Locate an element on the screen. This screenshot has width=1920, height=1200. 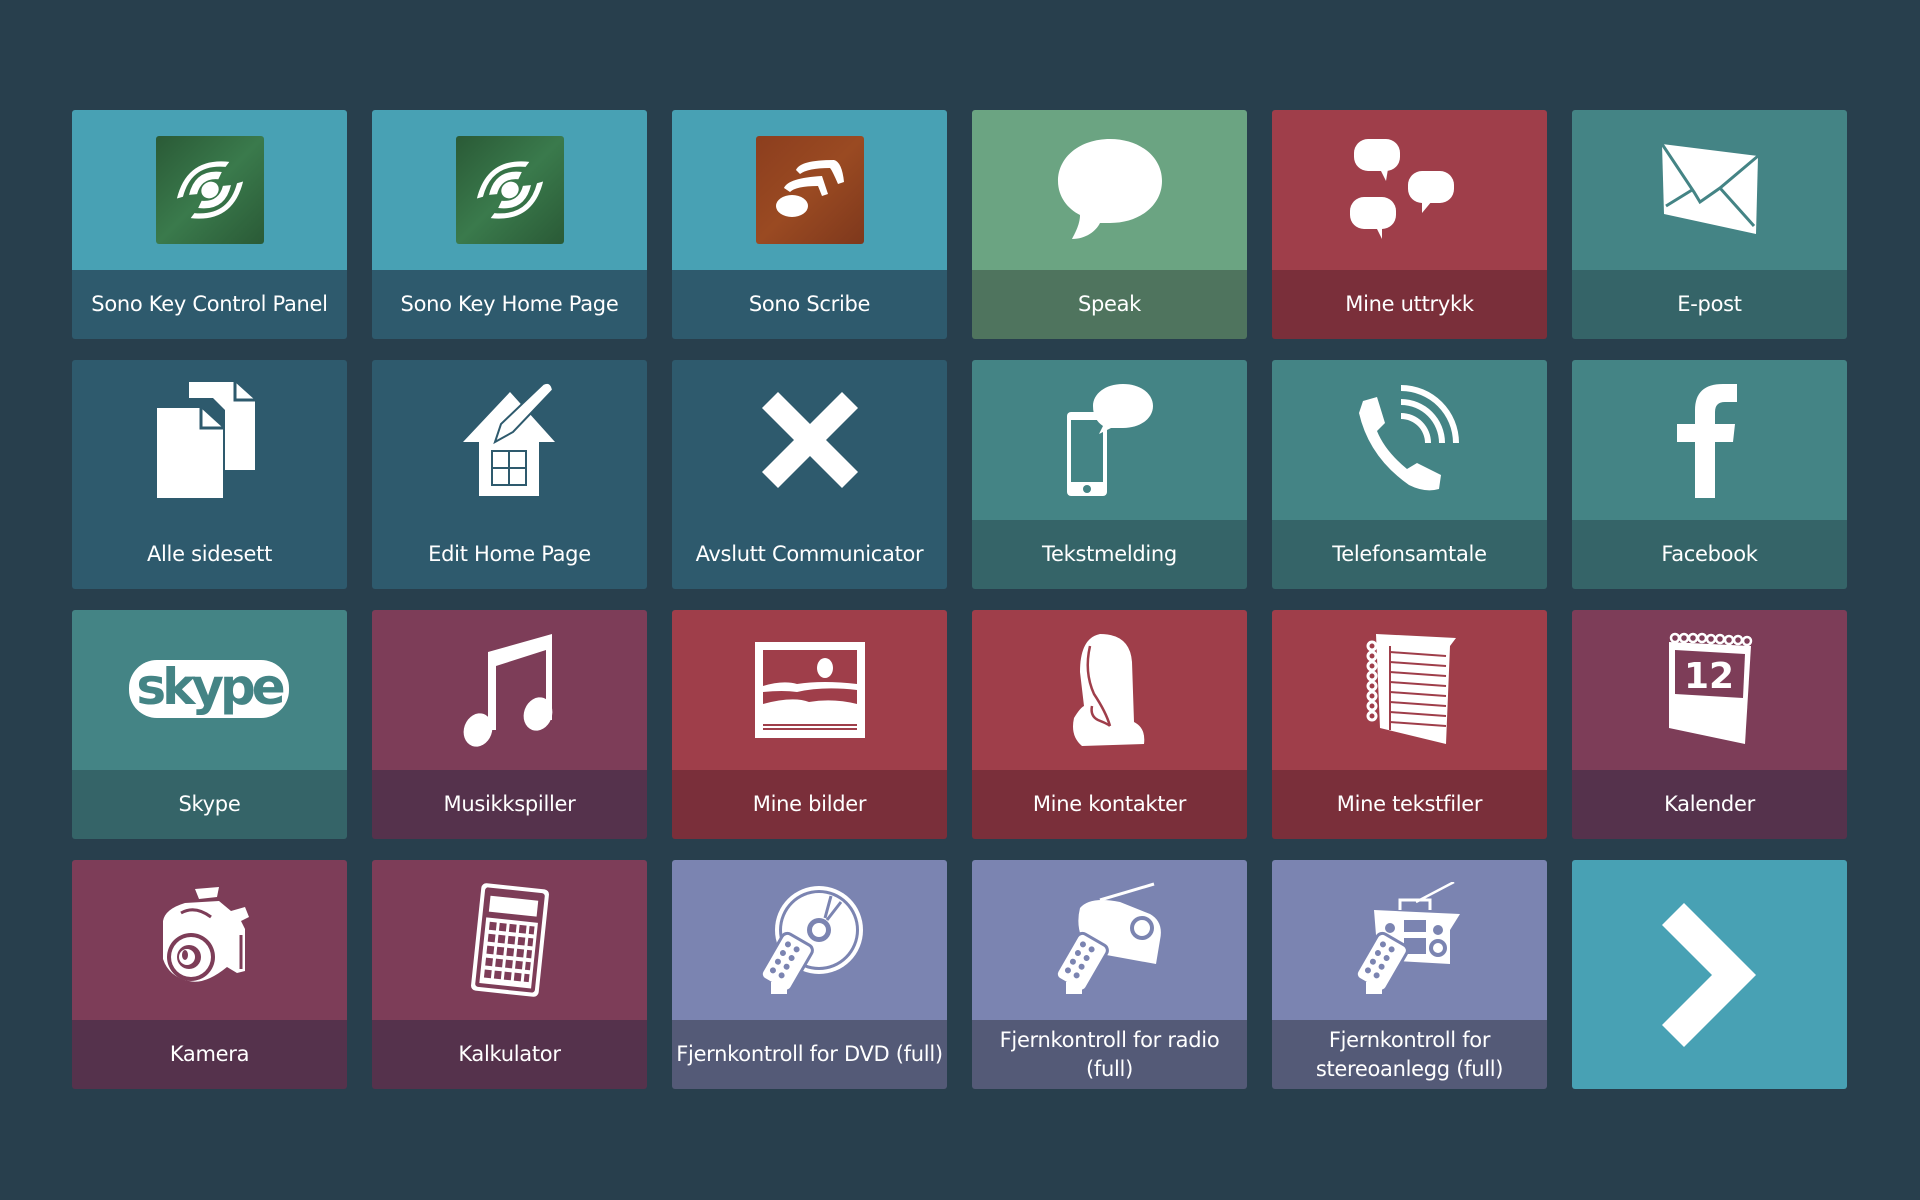
notebook-icon is located at coordinates (1410, 690).